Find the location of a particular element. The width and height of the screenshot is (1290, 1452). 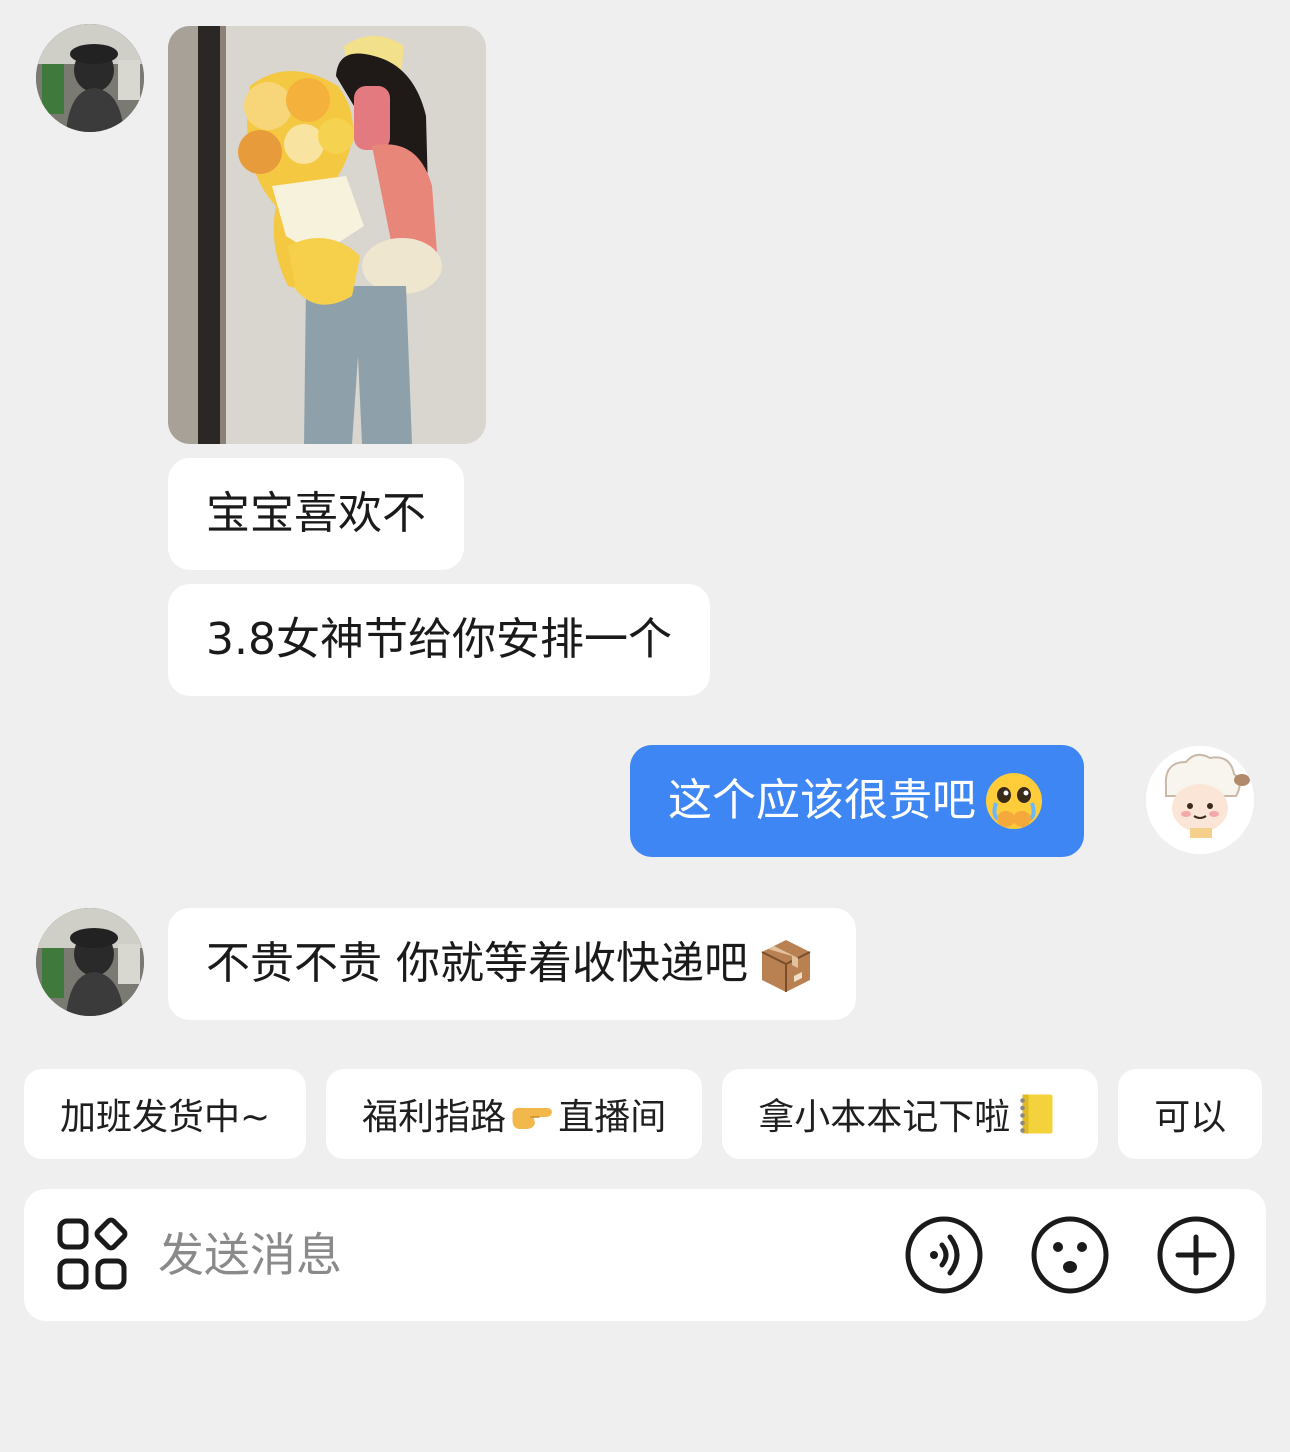

quick-reply-chip: 加班发货中~ is located at coordinates (165, 1114).